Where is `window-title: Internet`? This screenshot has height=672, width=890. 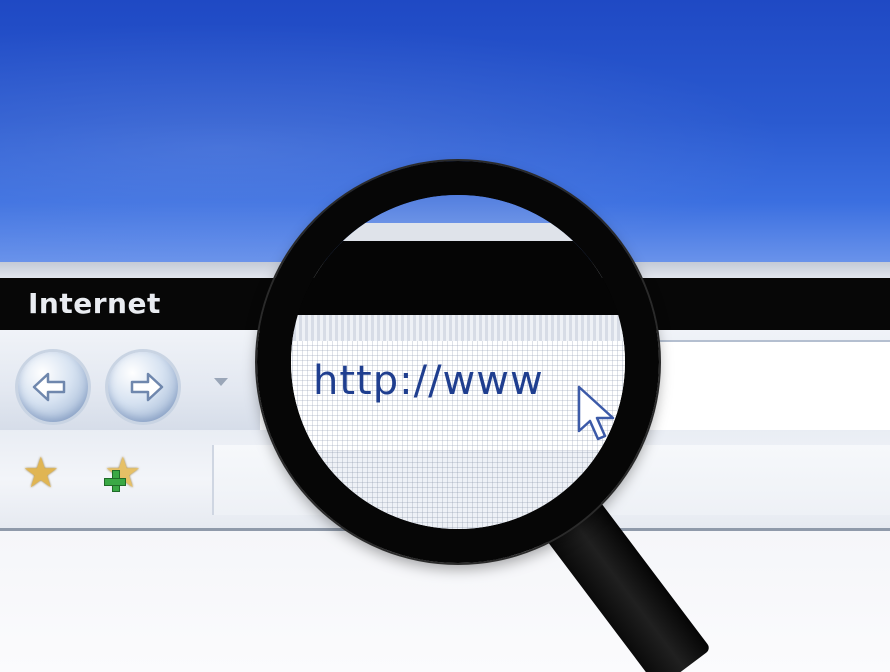 window-title: Internet is located at coordinates (94, 303).